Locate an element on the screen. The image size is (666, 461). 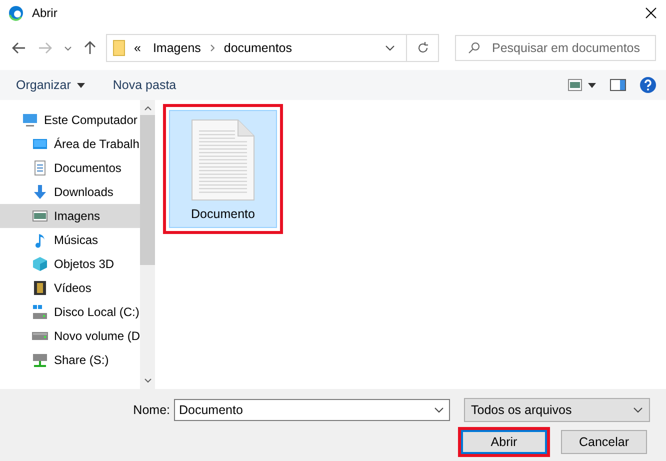
help-button is located at coordinates (648, 85).